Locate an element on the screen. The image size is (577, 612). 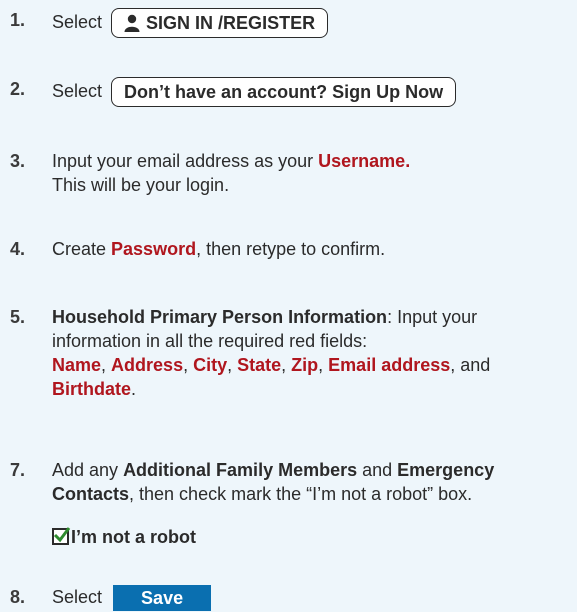
field-address: Address is located at coordinates (147, 365).